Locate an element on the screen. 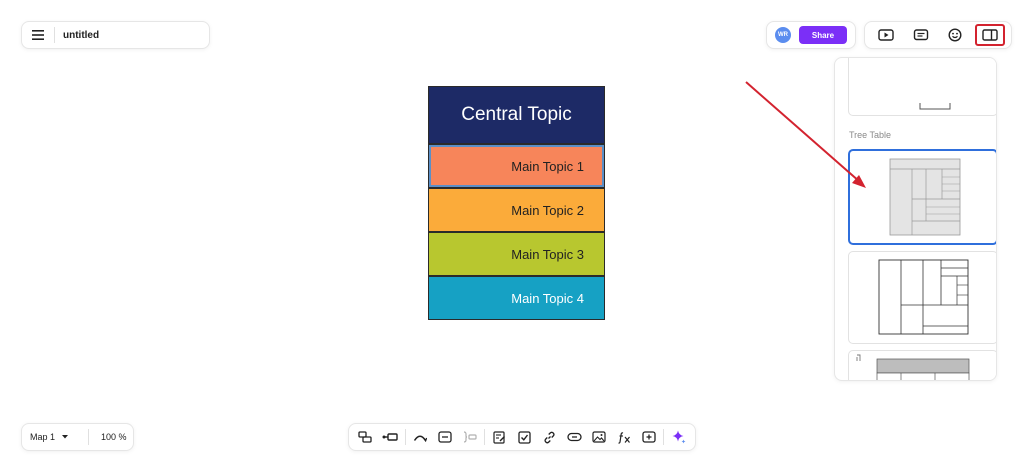 The width and height of the screenshot is (1024, 463). insert-button is located at coordinates (648, 437).